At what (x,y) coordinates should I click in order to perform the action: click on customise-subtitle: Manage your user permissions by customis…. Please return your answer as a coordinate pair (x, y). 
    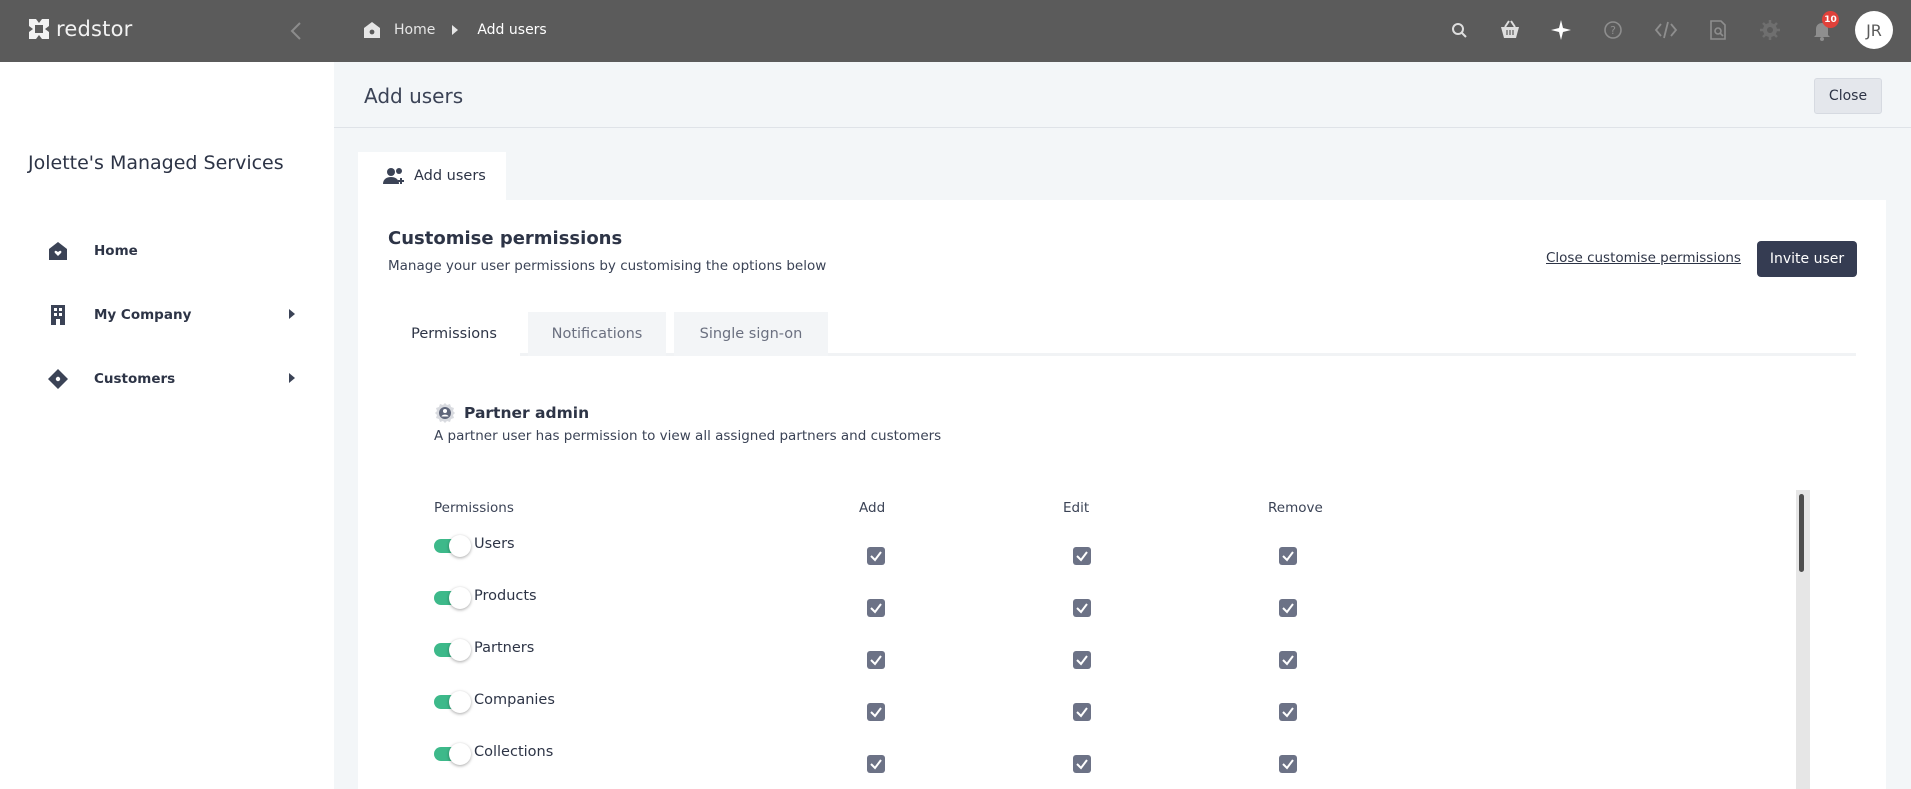
    Looking at the image, I should click on (607, 266).